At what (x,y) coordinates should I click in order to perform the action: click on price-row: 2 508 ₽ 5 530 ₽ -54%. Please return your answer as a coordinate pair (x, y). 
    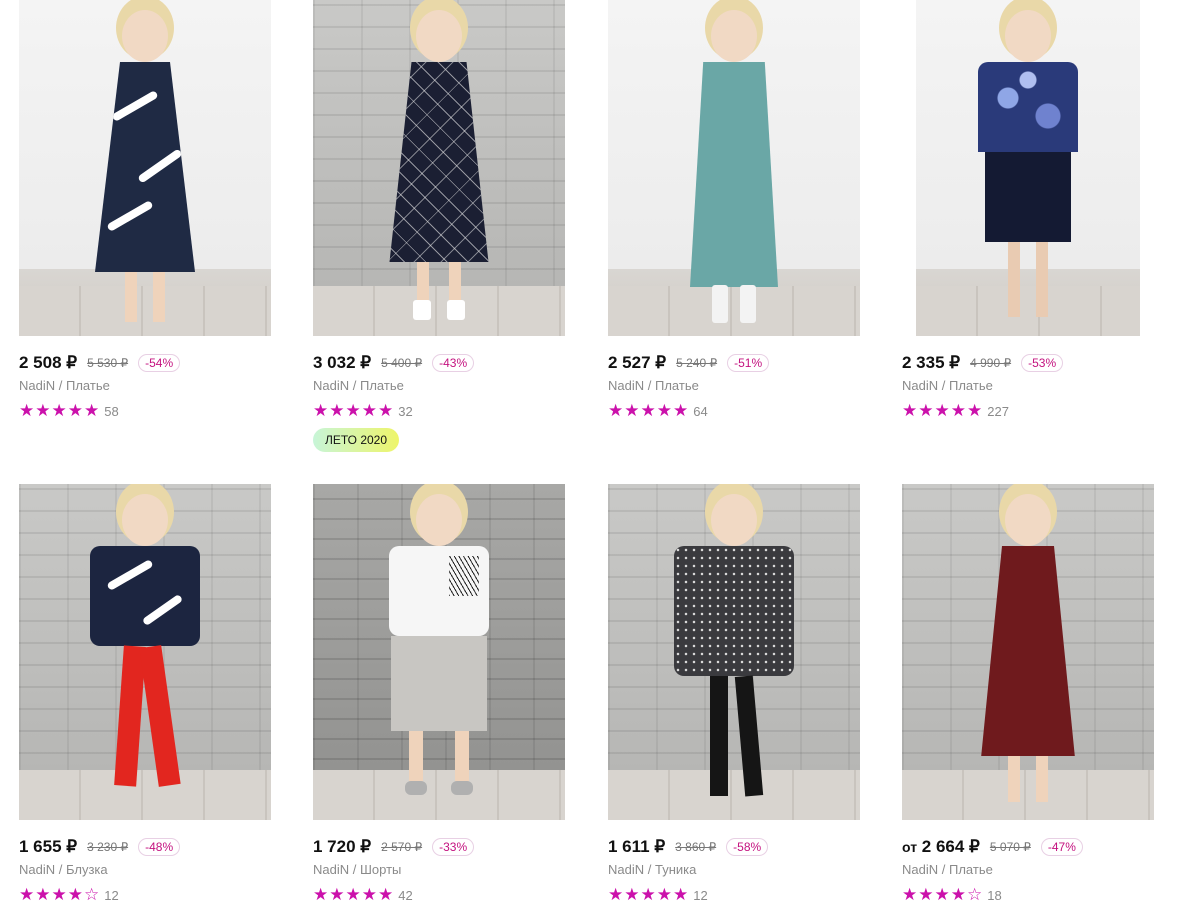
    Looking at the image, I should click on (100, 363).